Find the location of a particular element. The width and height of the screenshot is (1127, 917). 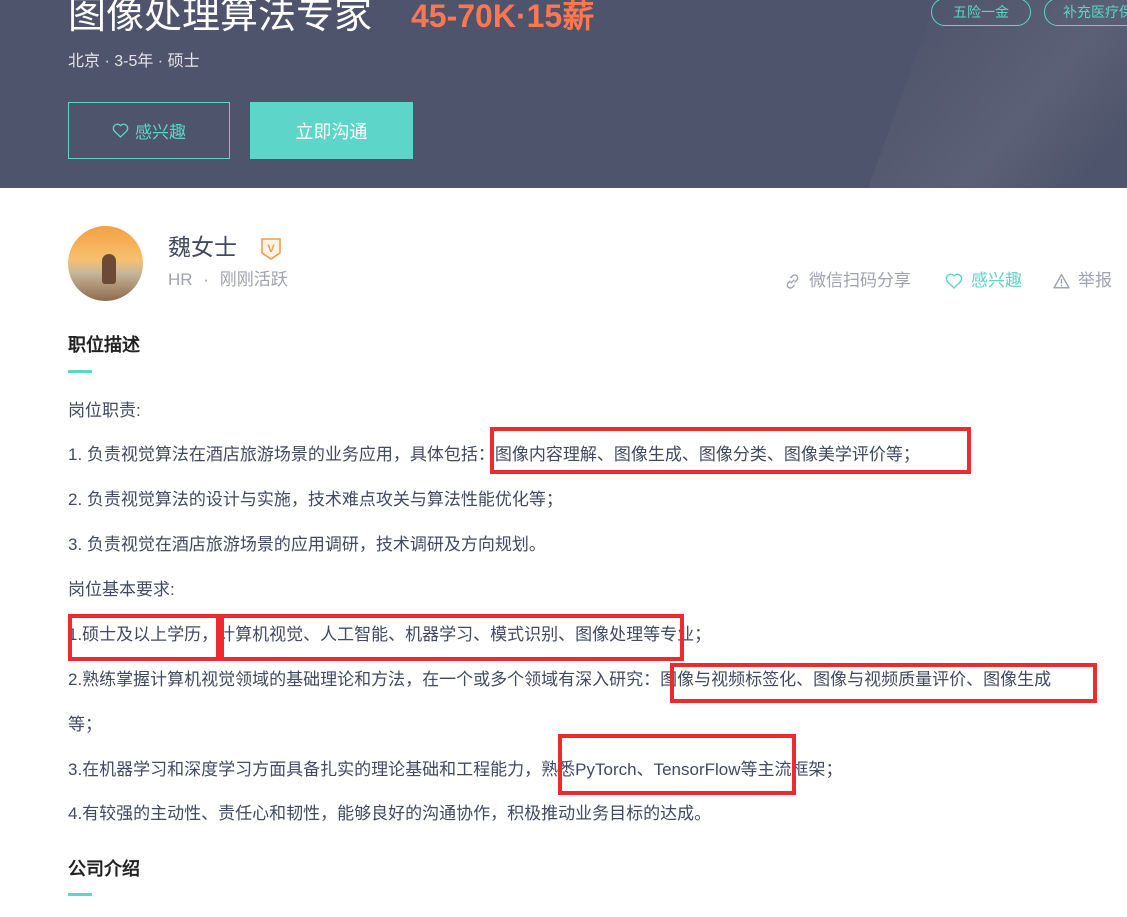

interest-link-label: 感兴趣 is located at coordinates (996, 280).